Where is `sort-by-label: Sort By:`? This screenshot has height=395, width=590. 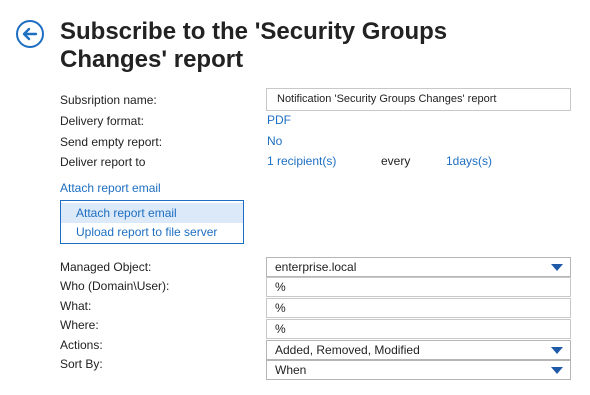 sort-by-label: Sort By: is located at coordinates (81, 364).